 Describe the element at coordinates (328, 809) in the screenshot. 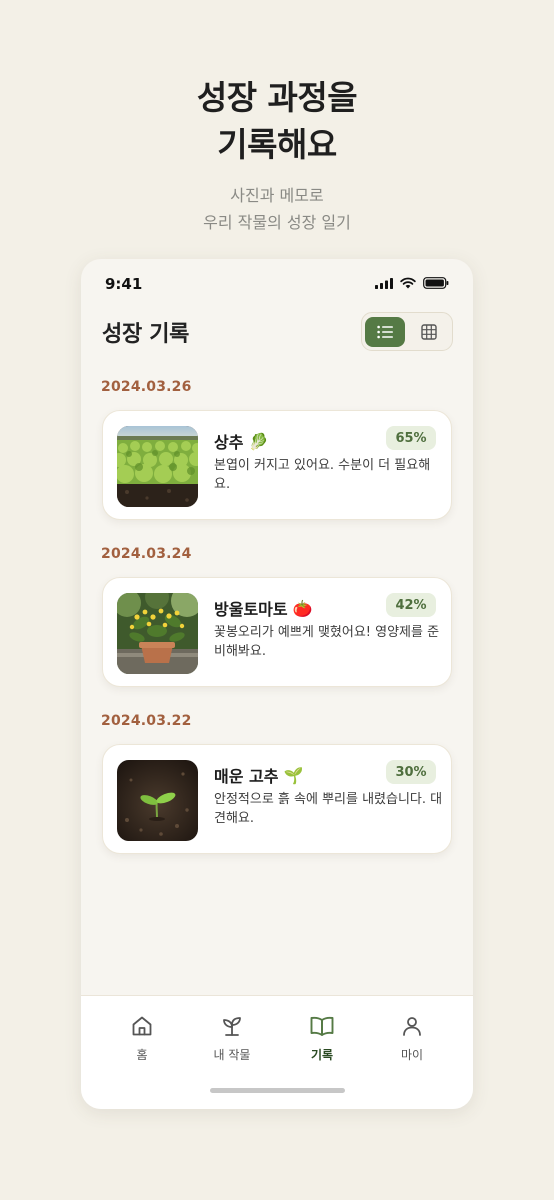

I see `record-note: 안정적으로 흙 속에 뿌리를 내렸습니다. 대견해요.` at that location.